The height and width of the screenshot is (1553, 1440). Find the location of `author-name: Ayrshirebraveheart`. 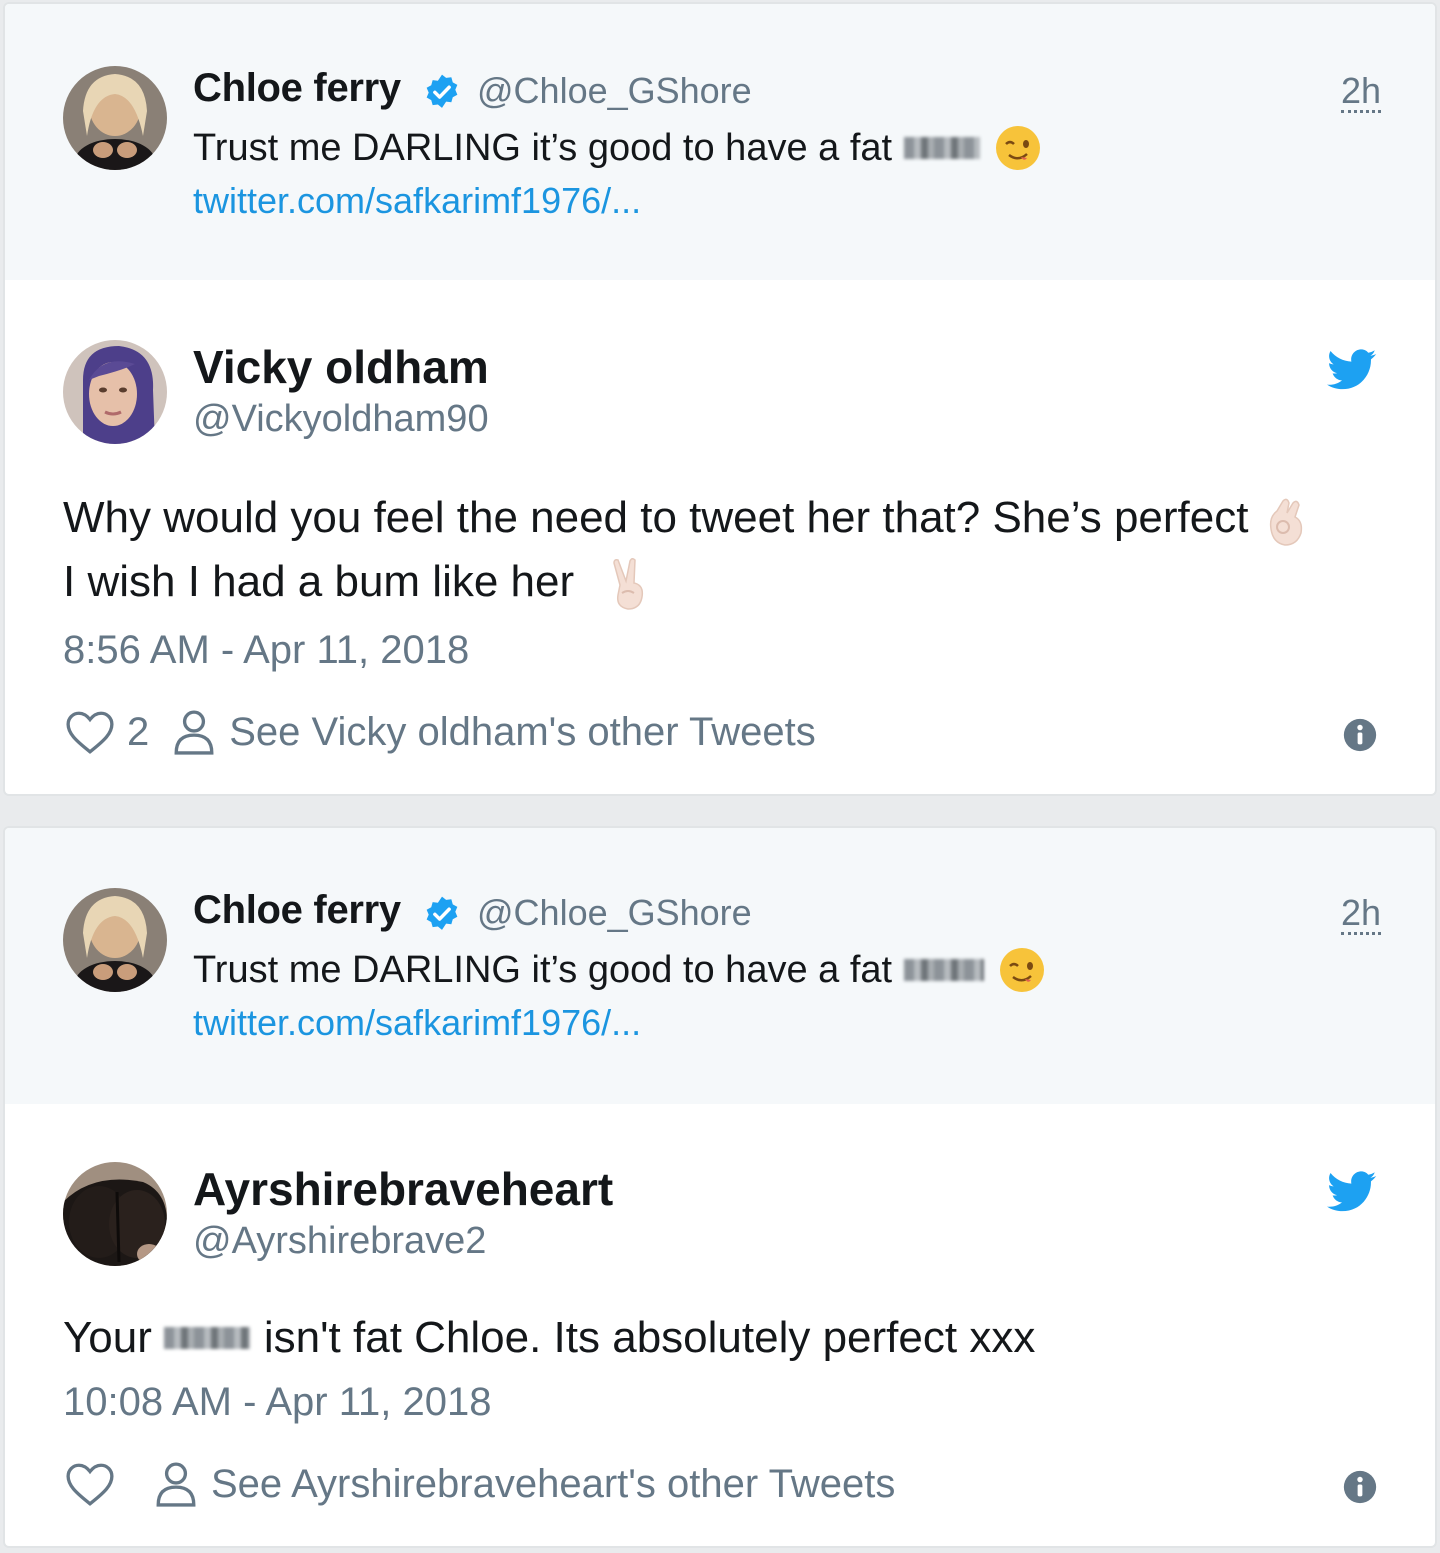

author-name: Ayrshirebraveheart is located at coordinates (403, 1189).